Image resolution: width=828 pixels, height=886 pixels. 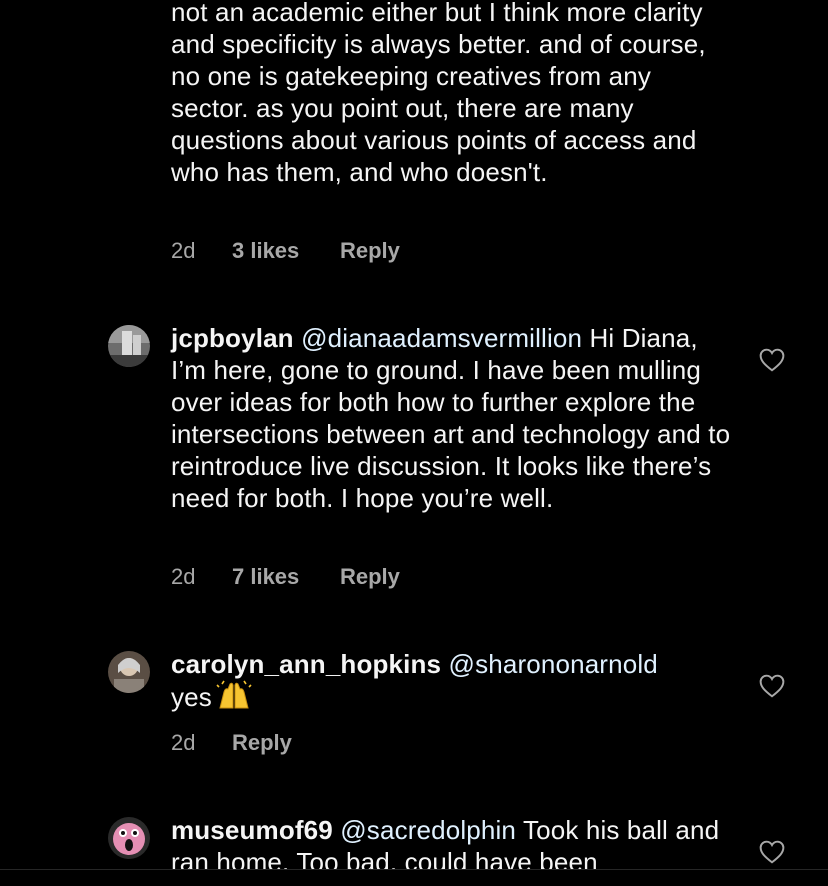 What do you see at coordinates (306, 664) in the screenshot?
I see `username-link: carolyn_ann_hopkins` at bounding box center [306, 664].